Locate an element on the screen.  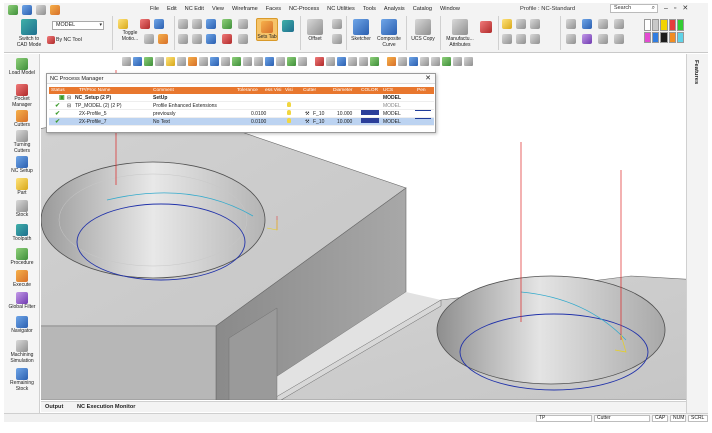
left-panel-item-global-filter: Global Filter is located at coordinates (22, 301).